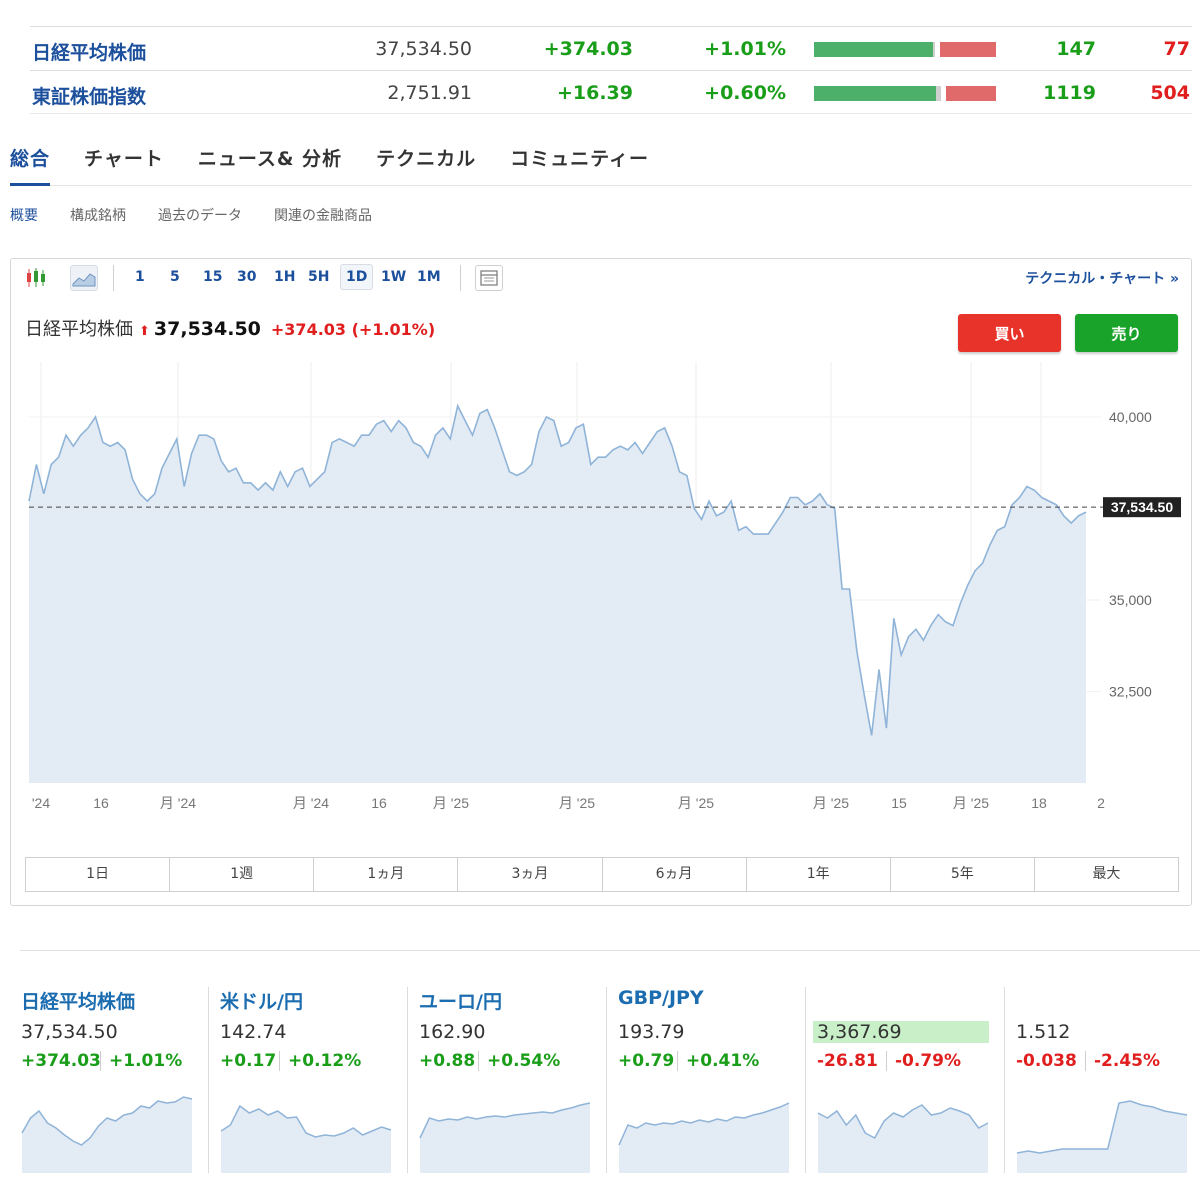 The image size is (1200, 1200). Describe the element at coordinates (447, 1061) in the screenshot. I see `card-change: +0.88` at that location.